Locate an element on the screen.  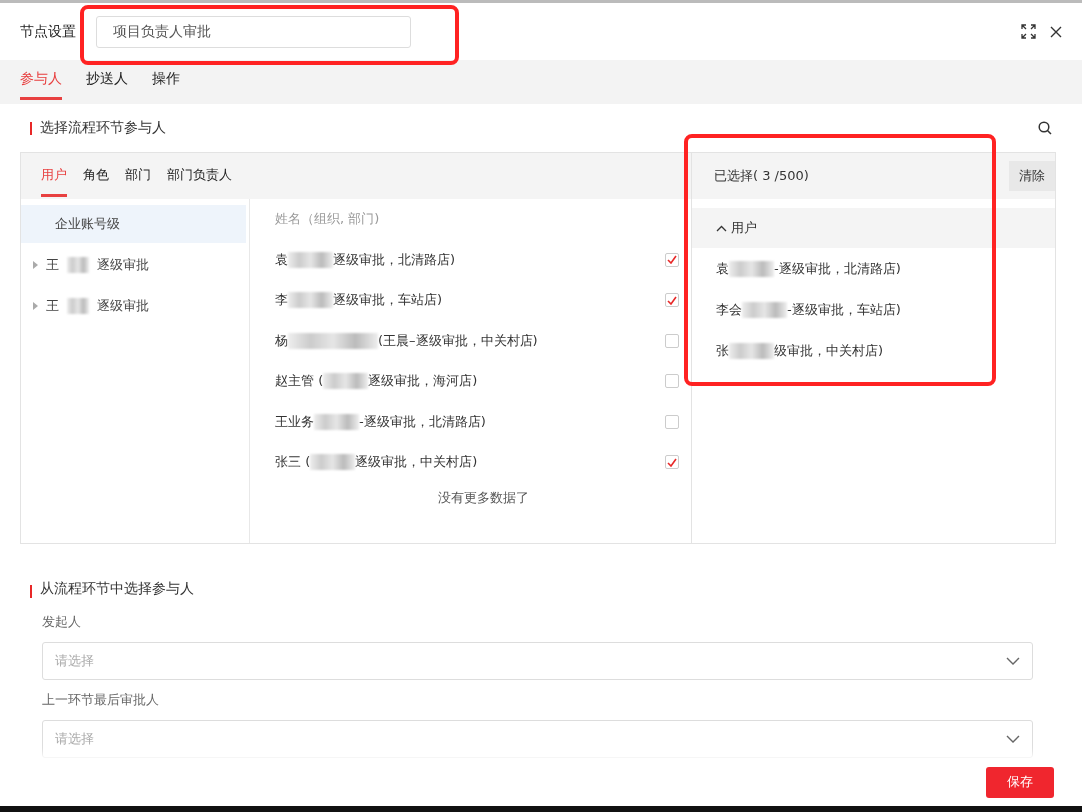
user-name: 张三 ( is located at coordinates (293, 462).